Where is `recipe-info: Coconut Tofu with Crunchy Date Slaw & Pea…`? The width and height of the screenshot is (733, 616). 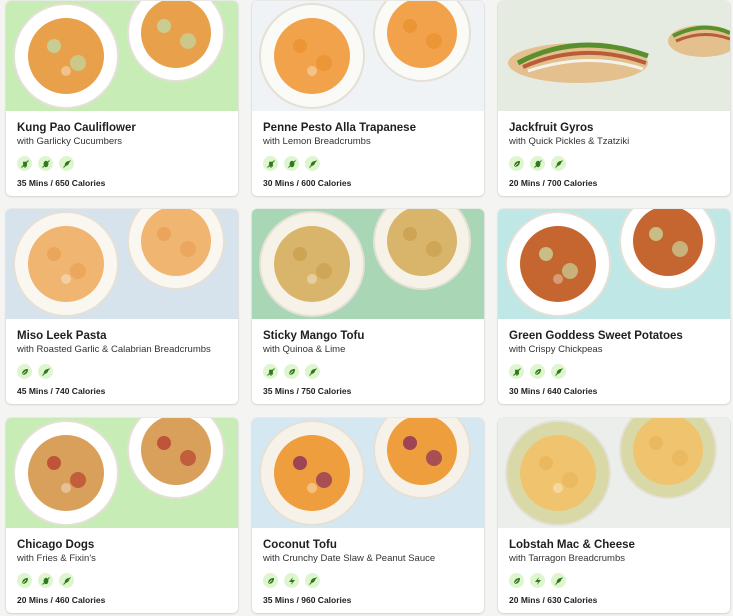
recipe-info: Coconut Tofu with Crunchy Date Slaw & Pea… is located at coordinates (368, 570).